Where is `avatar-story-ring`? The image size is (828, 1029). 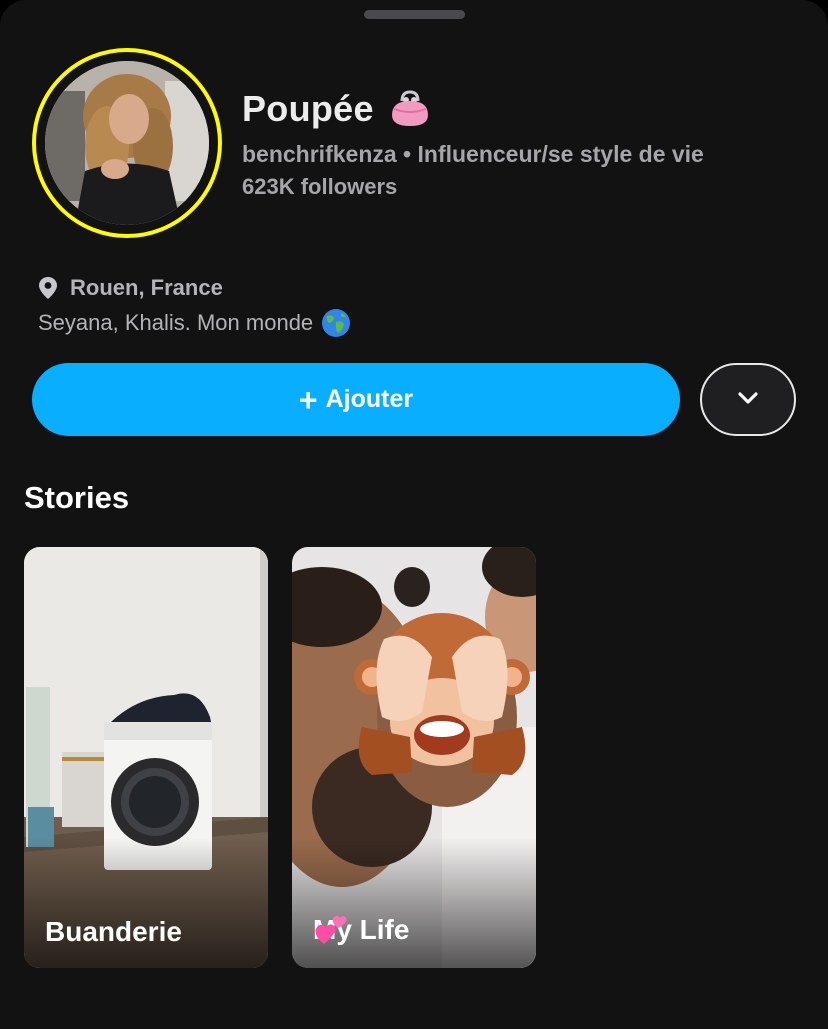 avatar-story-ring is located at coordinates (127, 143).